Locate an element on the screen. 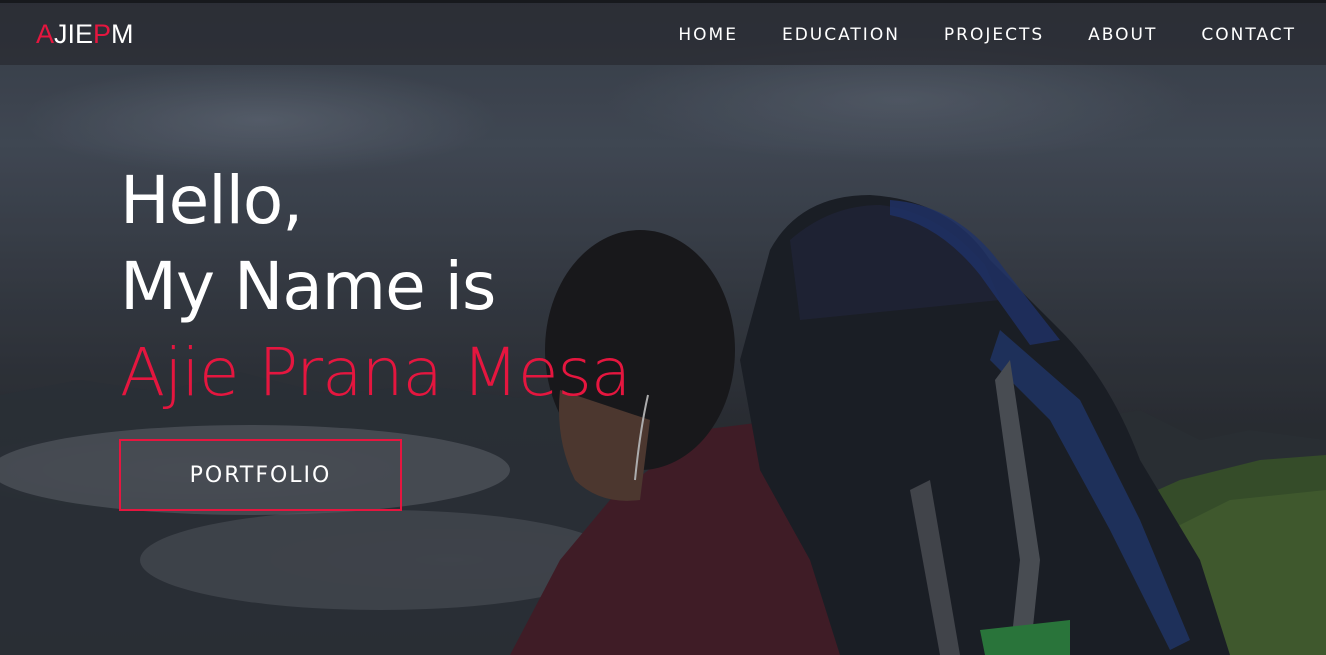 Image resolution: width=1326 pixels, height=655 pixels. logo-letter-p: P is located at coordinates (102, 34).